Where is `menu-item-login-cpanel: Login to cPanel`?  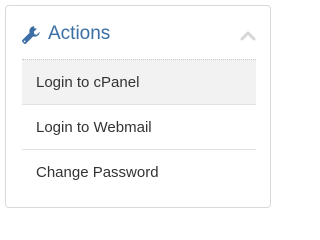
menu-item-login-cpanel: Login to cPanel is located at coordinates (139, 82).